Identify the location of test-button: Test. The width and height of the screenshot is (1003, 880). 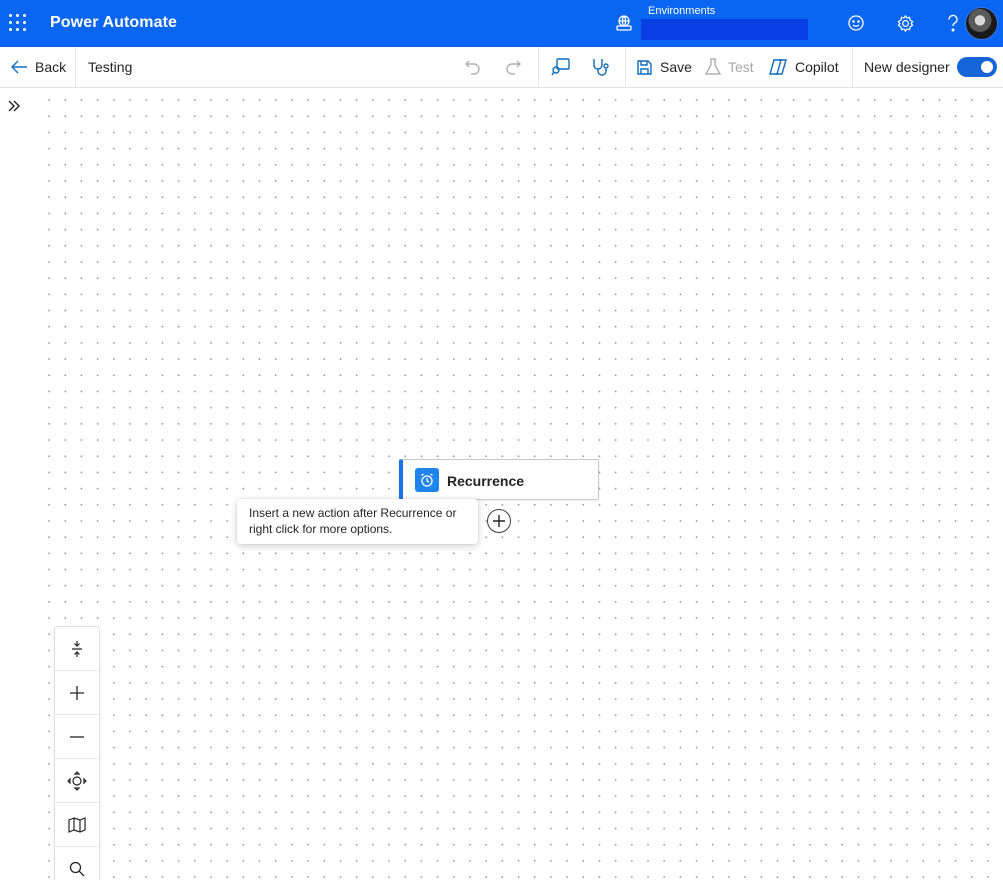
(729, 67).